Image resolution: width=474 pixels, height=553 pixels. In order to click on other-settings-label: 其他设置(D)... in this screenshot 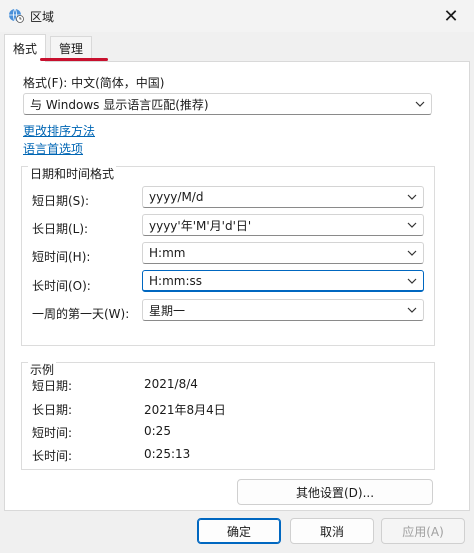, I will do `click(335, 492)`.